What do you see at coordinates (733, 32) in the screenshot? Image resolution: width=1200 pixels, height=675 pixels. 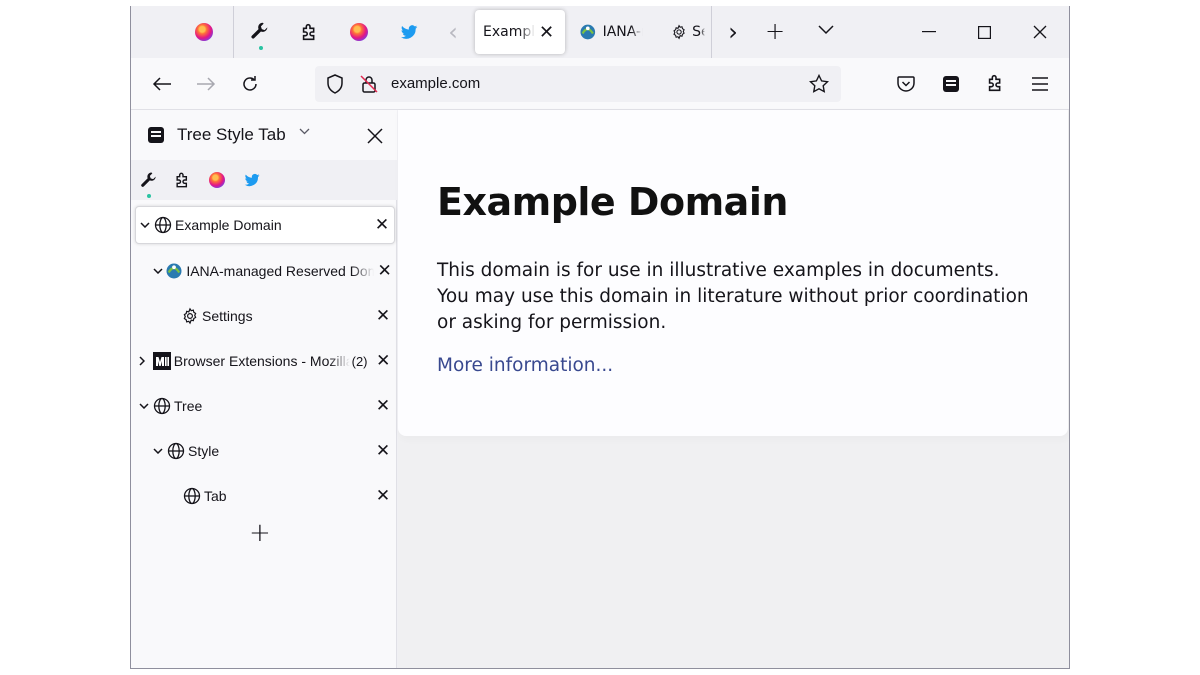 I see `tabs-scroll-right-button: ›` at bounding box center [733, 32].